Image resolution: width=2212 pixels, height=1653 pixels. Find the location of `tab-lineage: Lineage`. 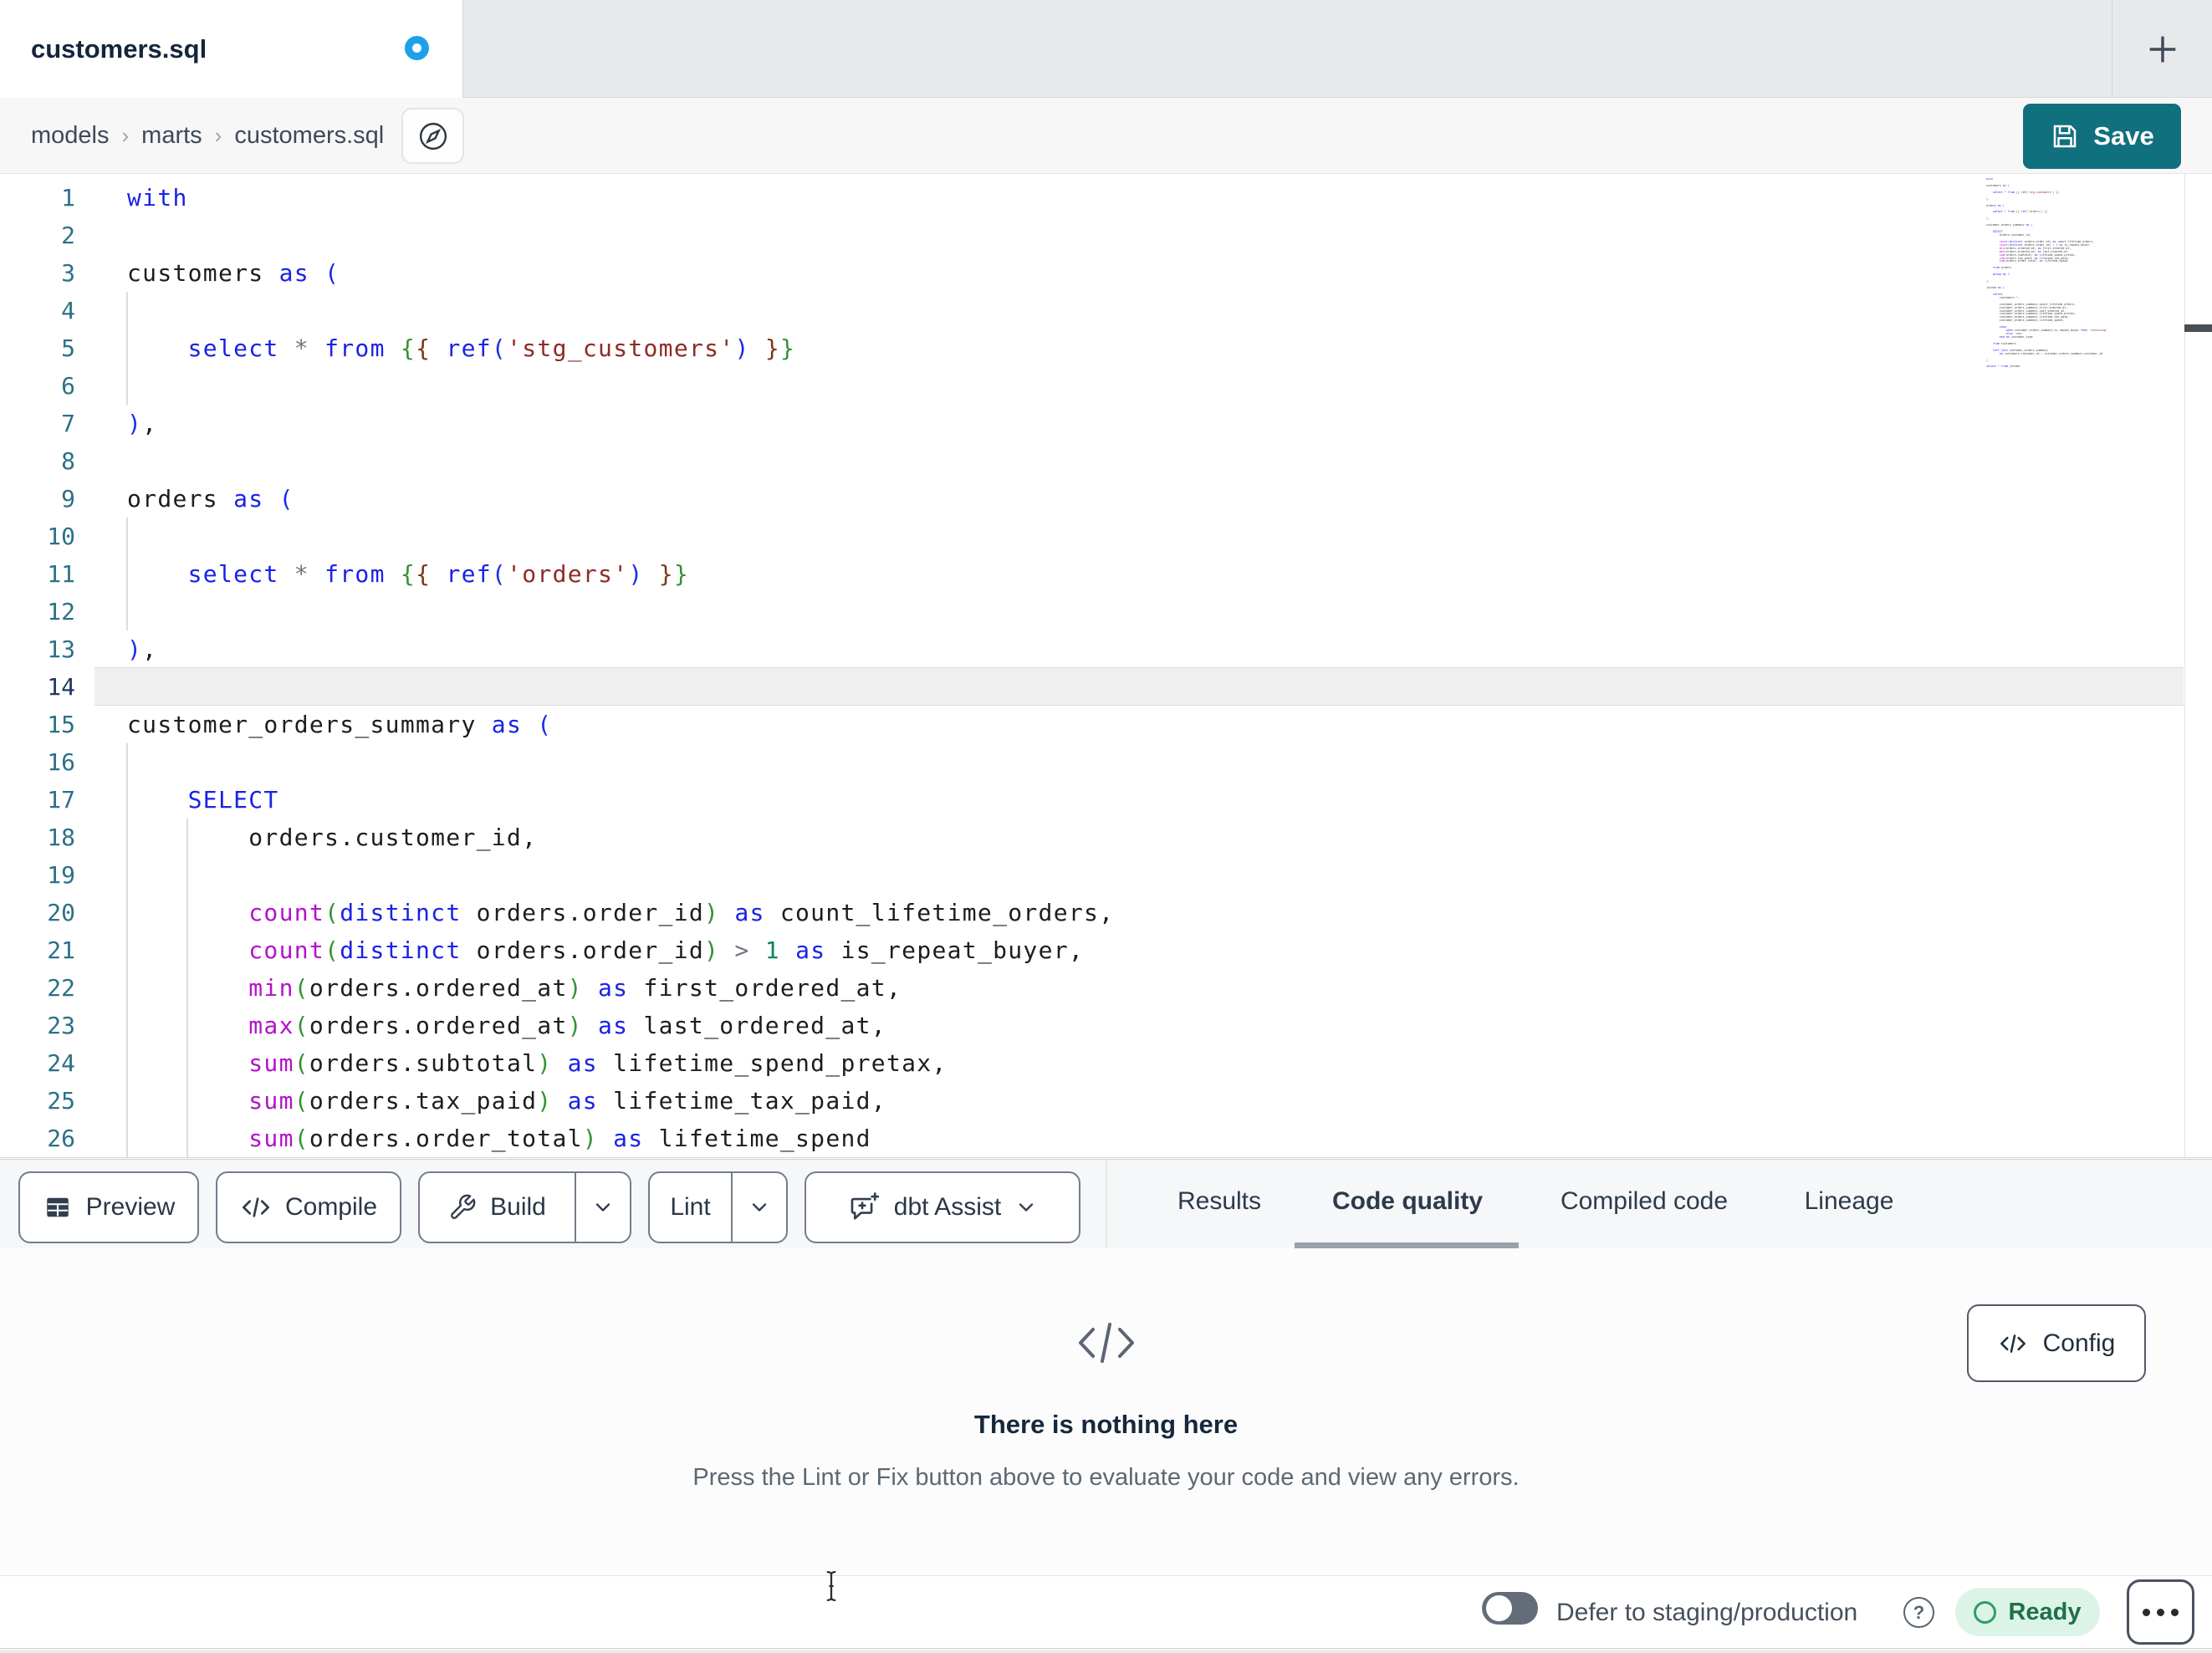

tab-lineage: Lineage is located at coordinates (1849, 1201).